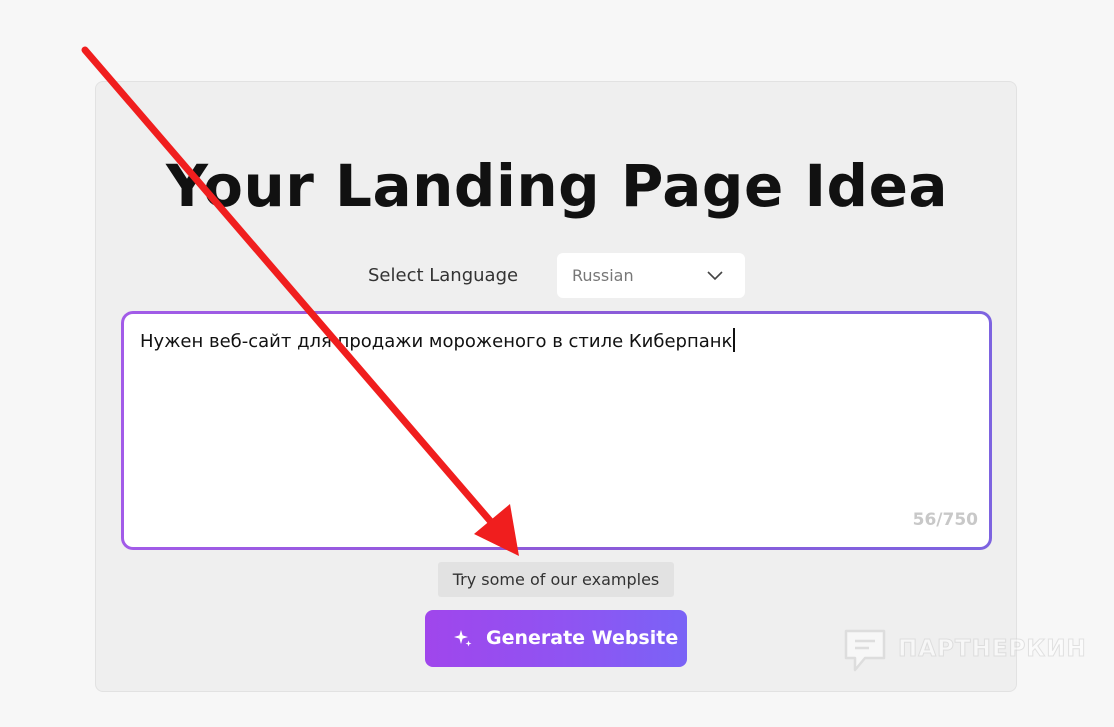 The height and width of the screenshot is (727, 1114). What do you see at coordinates (463, 638) in the screenshot?
I see `sparkle-icon` at bounding box center [463, 638].